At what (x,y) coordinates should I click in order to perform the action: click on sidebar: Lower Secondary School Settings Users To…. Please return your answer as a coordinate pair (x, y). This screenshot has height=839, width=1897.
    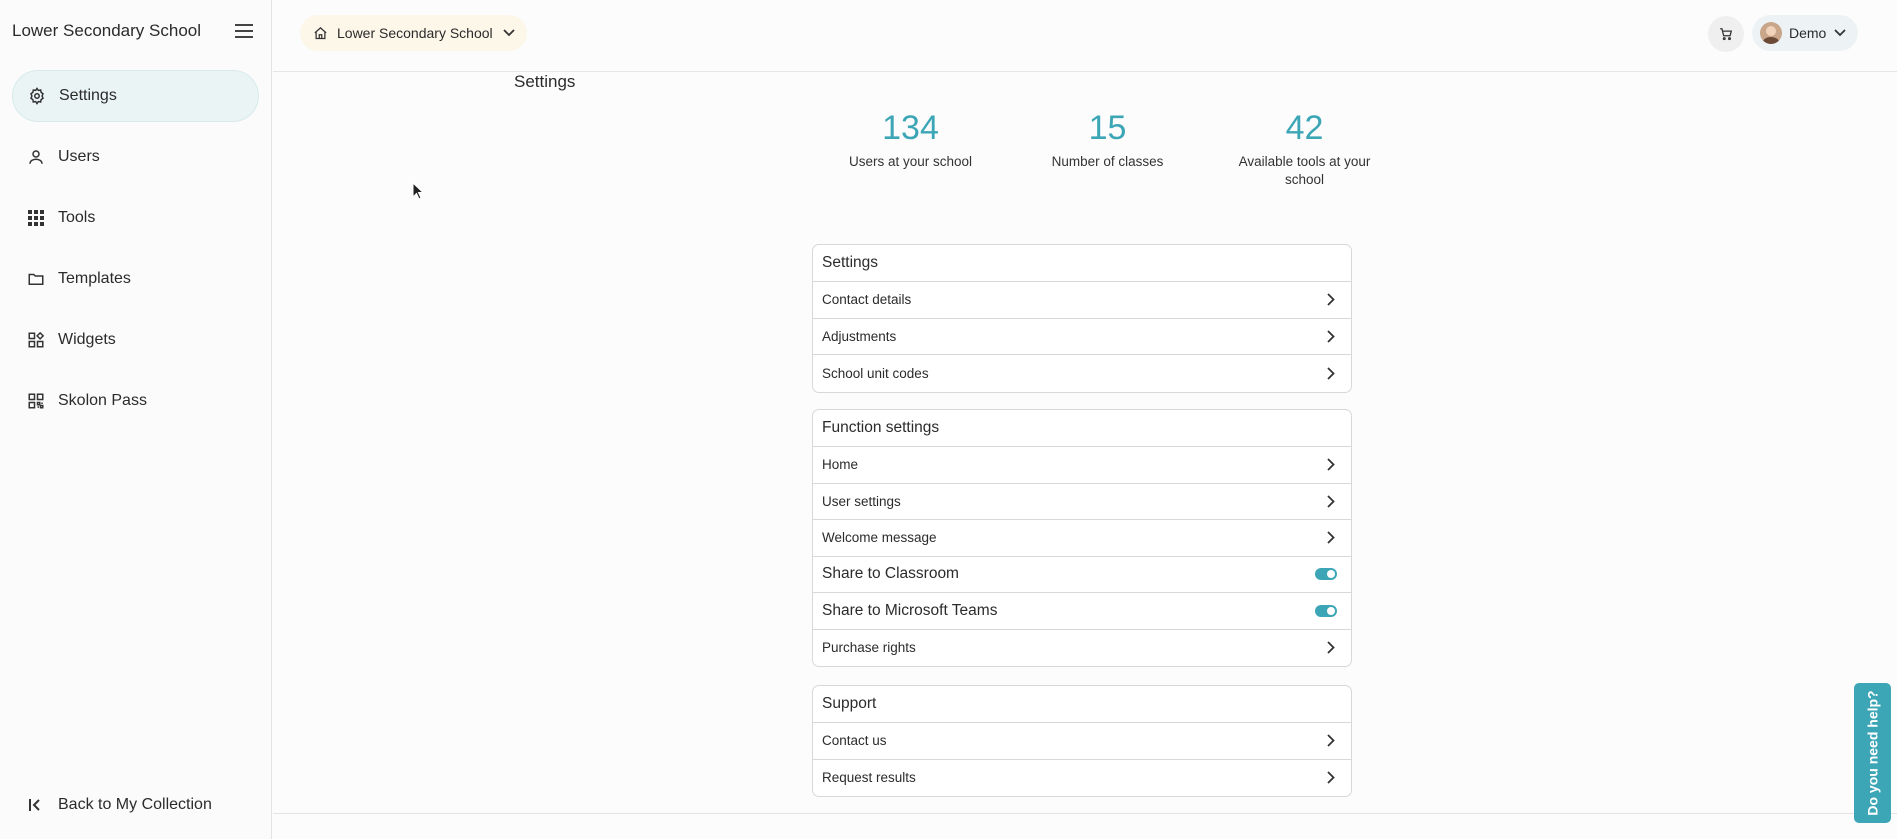
    Looking at the image, I should click on (136, 419).